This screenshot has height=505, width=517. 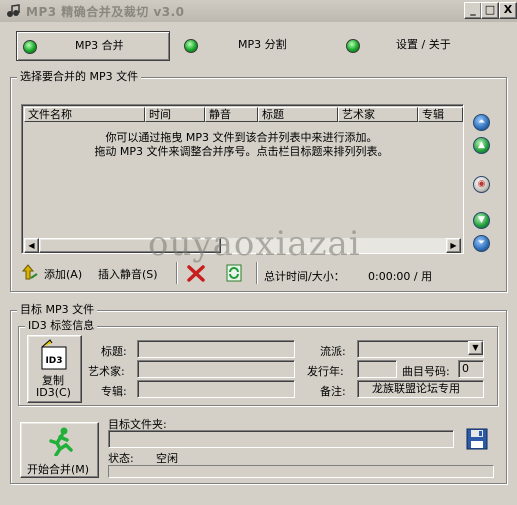 What do you see at coordinates (234, 273) in the screenshot?
I see `refresh-icon` at bounding box center [234, 273].